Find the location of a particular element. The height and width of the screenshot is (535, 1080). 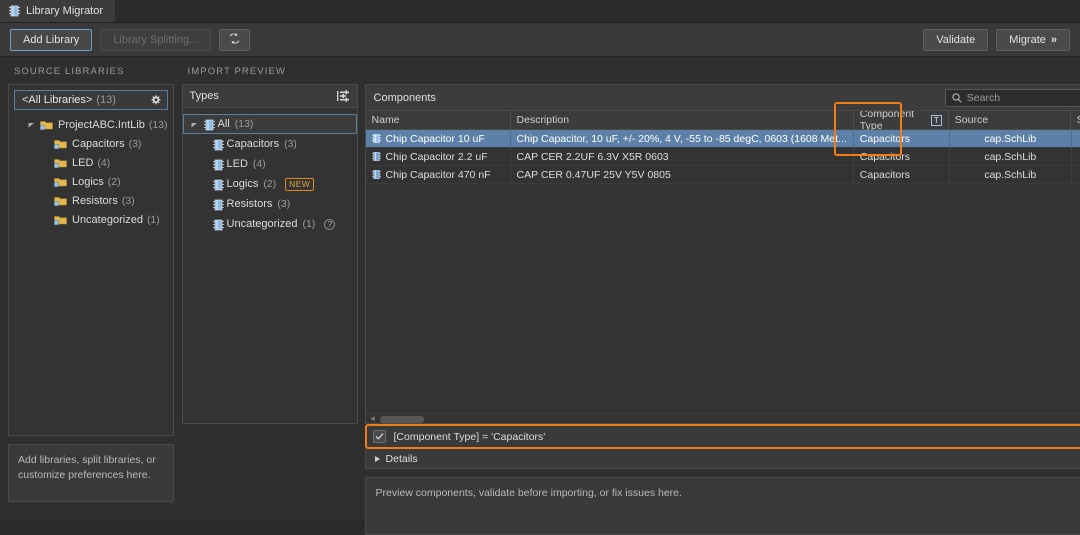

tree-item-label: ProjectABC.IntLib is located at coordinates (101, 124).